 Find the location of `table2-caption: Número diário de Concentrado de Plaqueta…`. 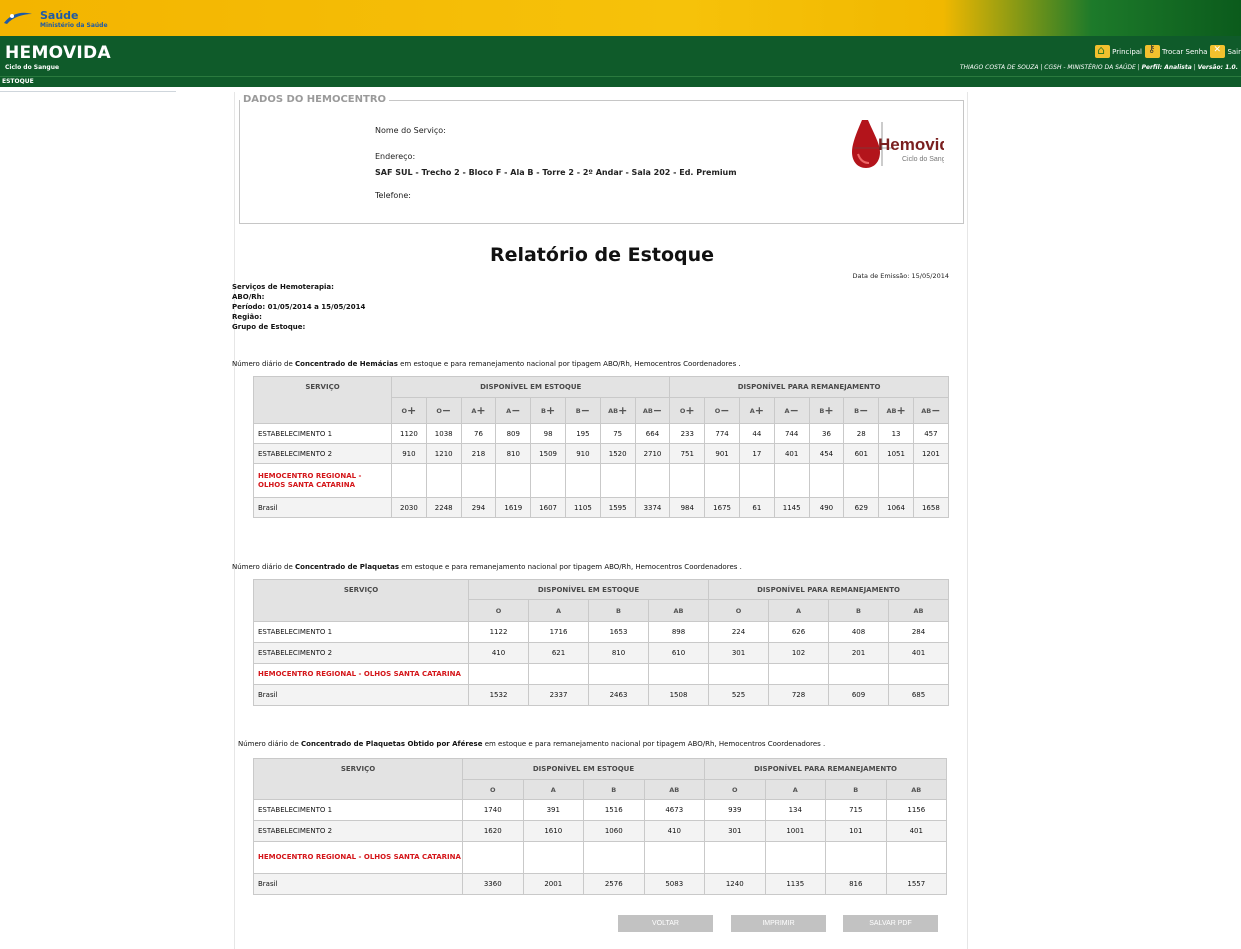

table2-caption: Número diário de Concentrado de Plaqueta… is located at coordinates (487, 567).